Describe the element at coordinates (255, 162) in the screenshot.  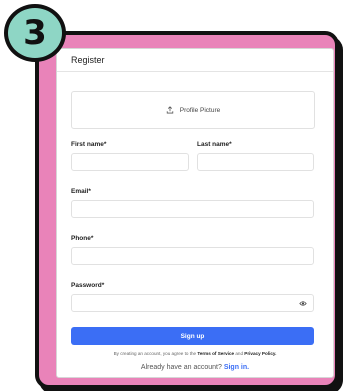
I see `last-name-field` at that location.